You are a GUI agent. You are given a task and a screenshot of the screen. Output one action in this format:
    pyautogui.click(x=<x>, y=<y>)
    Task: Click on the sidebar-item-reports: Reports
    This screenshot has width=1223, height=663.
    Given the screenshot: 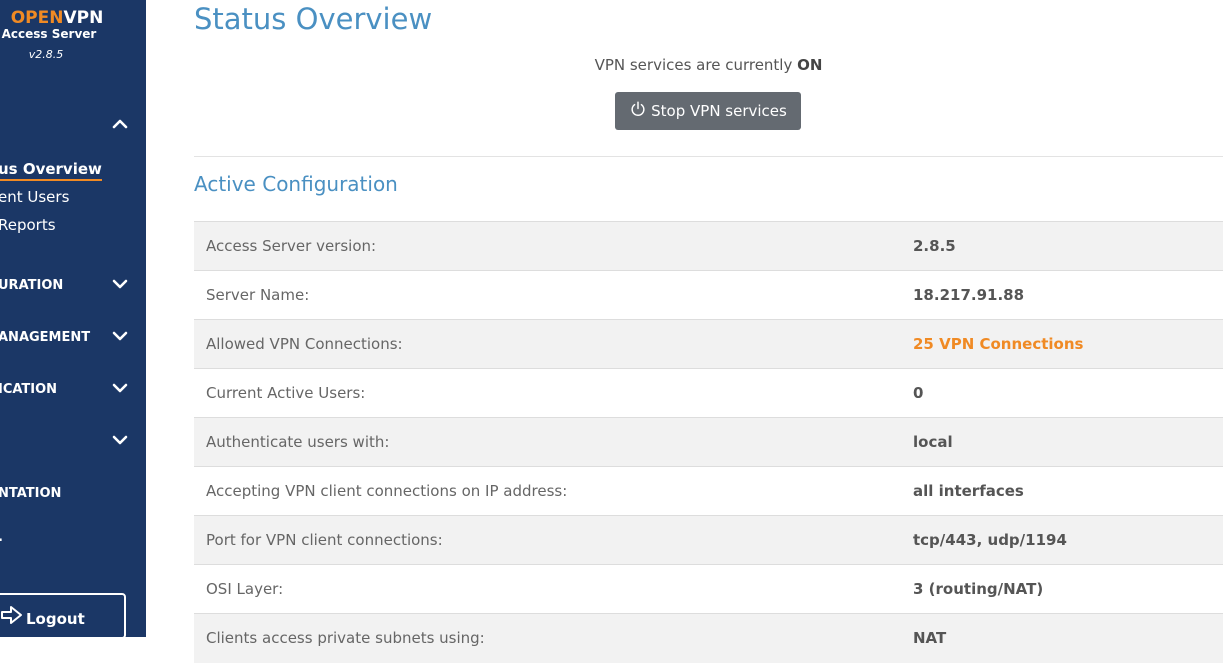 What is the action you would take?
    pyautogui.click(x=28, y=225)
    